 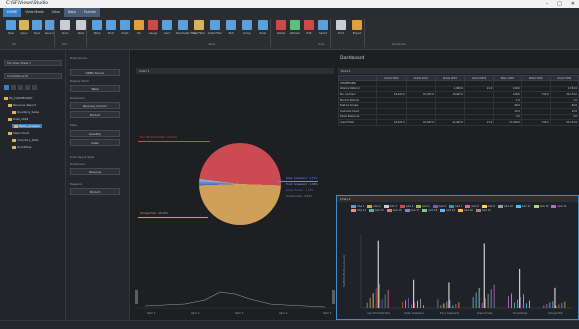 What do you see at coordinates (95, 191) in the screenshot?
I see `measure-value: Product` at bounding box center [95, 191].